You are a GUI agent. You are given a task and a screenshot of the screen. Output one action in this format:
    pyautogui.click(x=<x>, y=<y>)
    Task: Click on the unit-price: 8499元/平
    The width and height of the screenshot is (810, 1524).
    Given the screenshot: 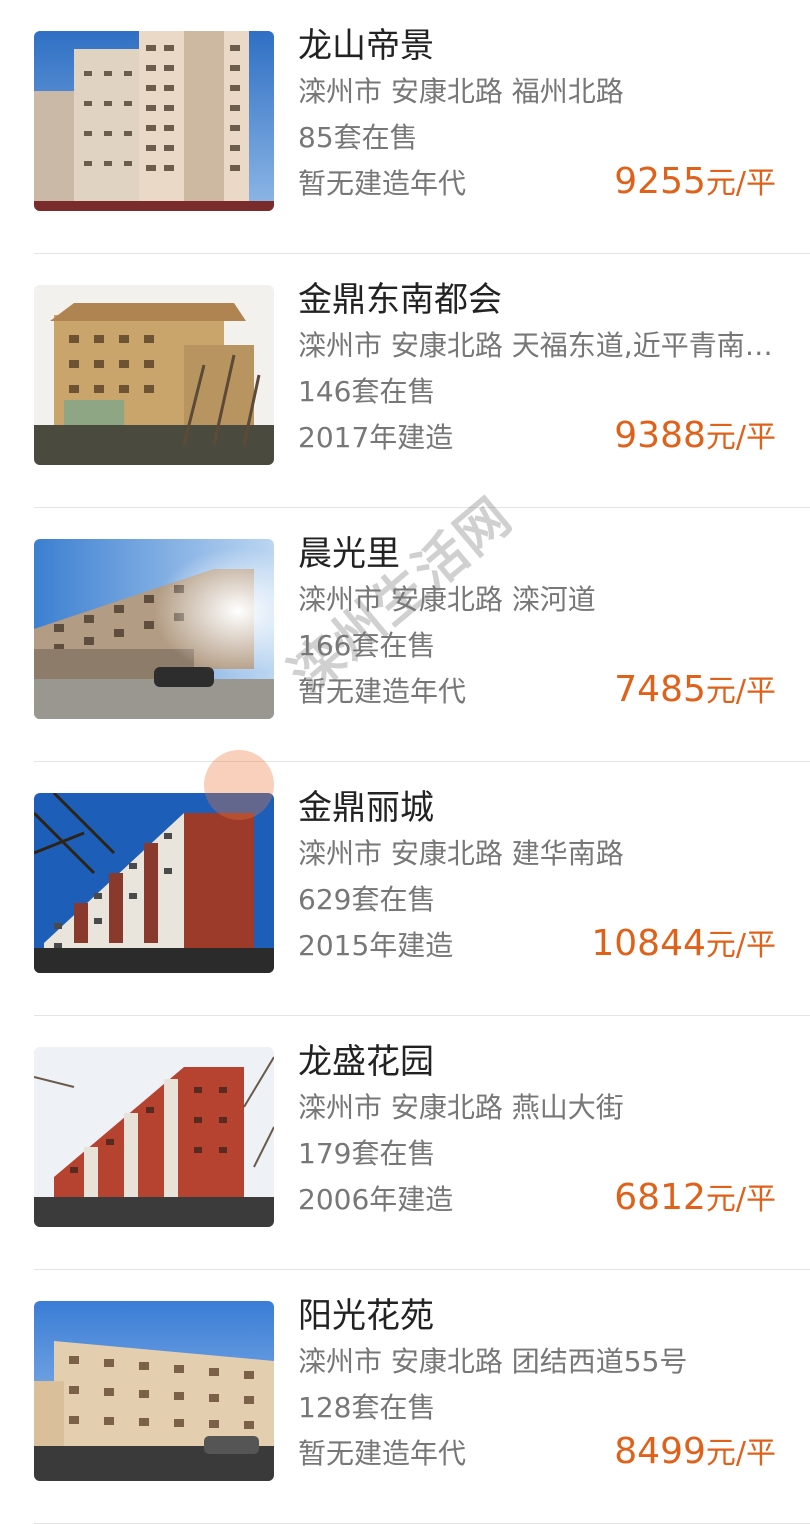 What is the action you would take?
    pyautogui.click(x=695, y=1453)
    